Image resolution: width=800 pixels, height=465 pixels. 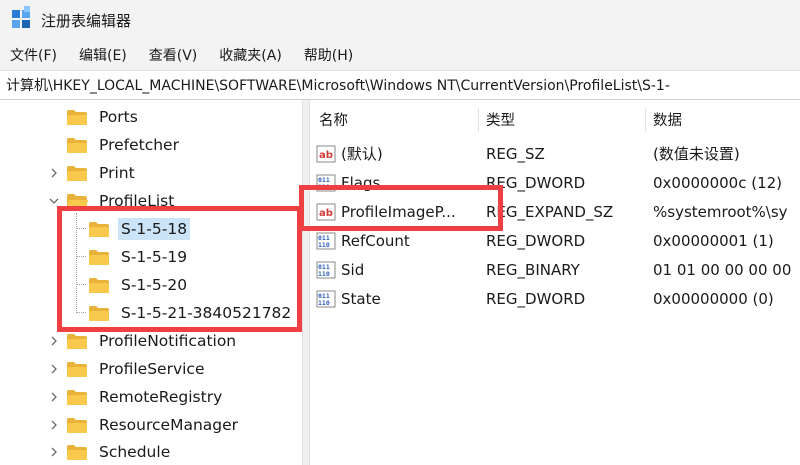 I want to click on tree-item-label: Print, so click(x=117, y=173).